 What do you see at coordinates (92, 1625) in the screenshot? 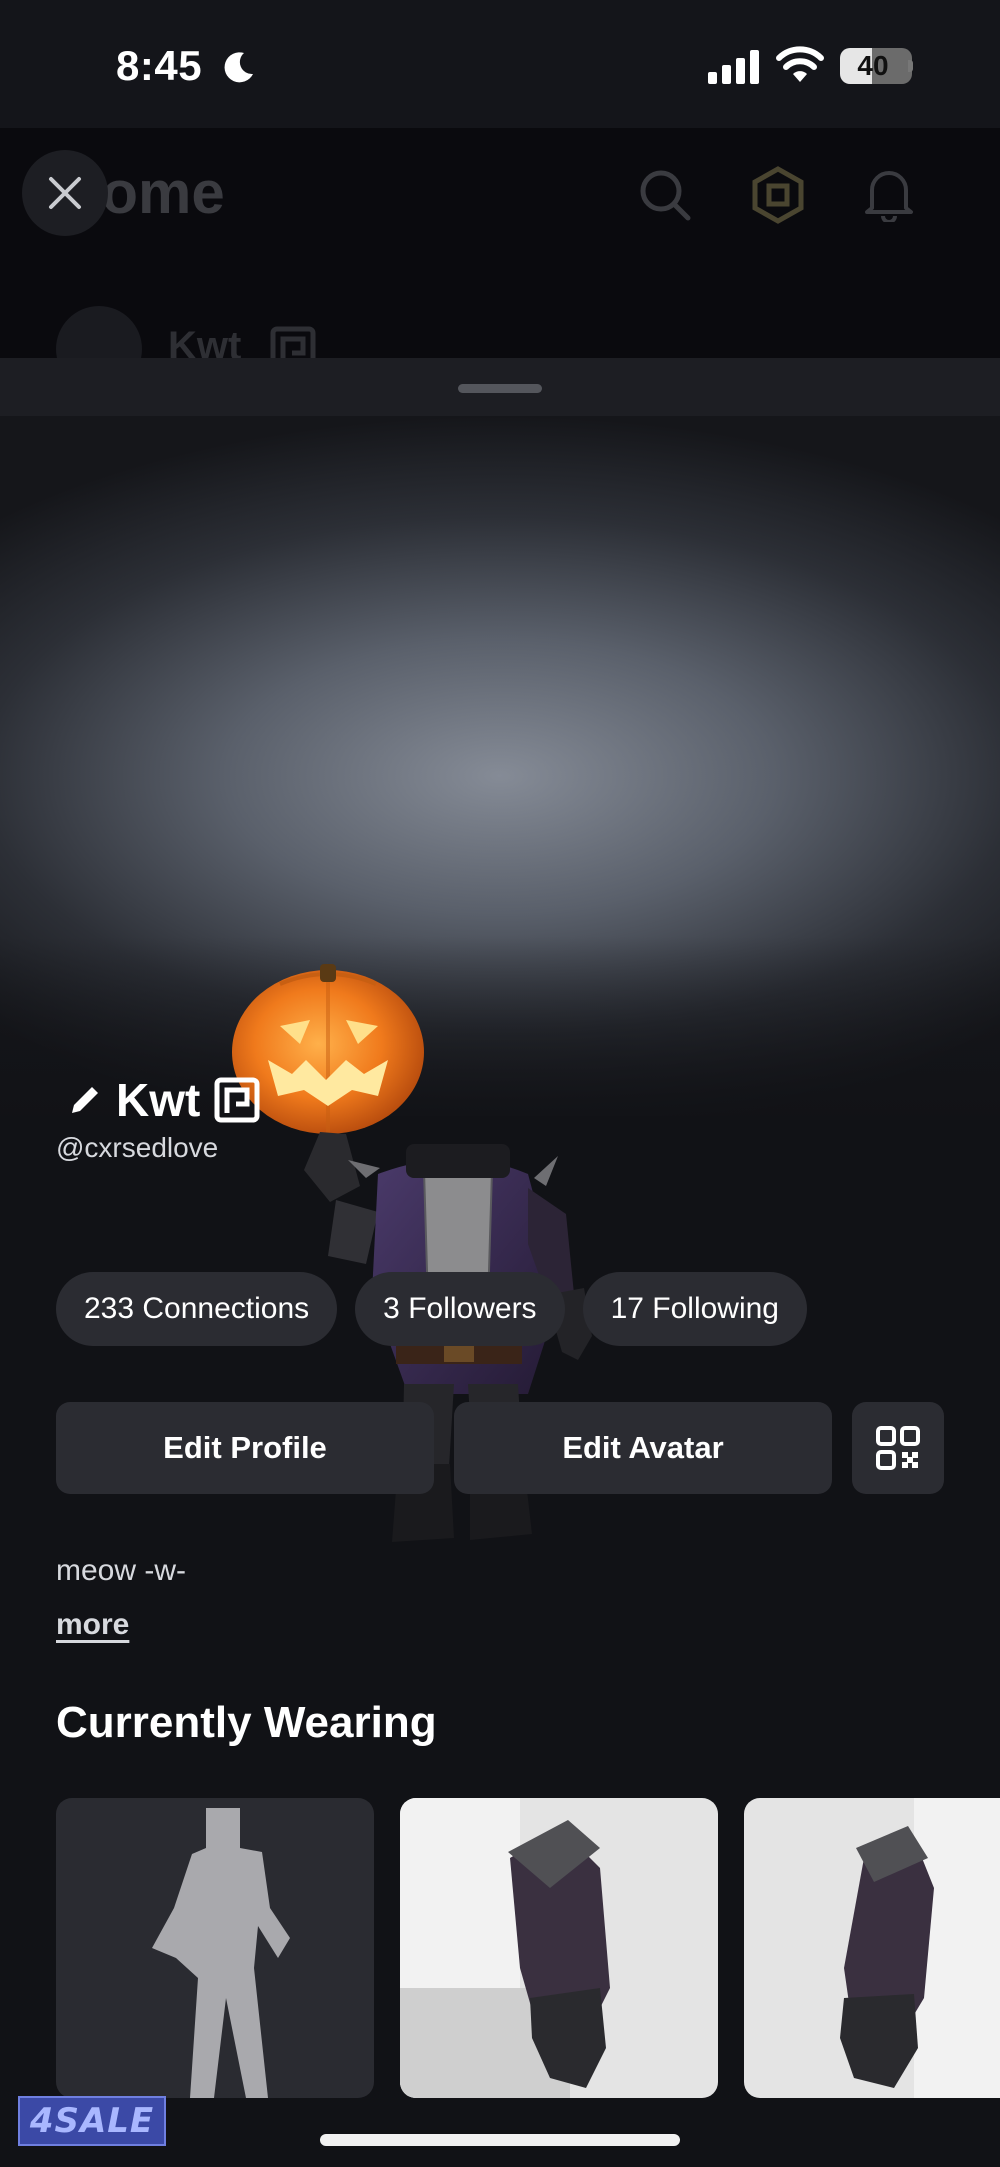
I see `bio-more-link: more` at bounding box center [92, 1625].